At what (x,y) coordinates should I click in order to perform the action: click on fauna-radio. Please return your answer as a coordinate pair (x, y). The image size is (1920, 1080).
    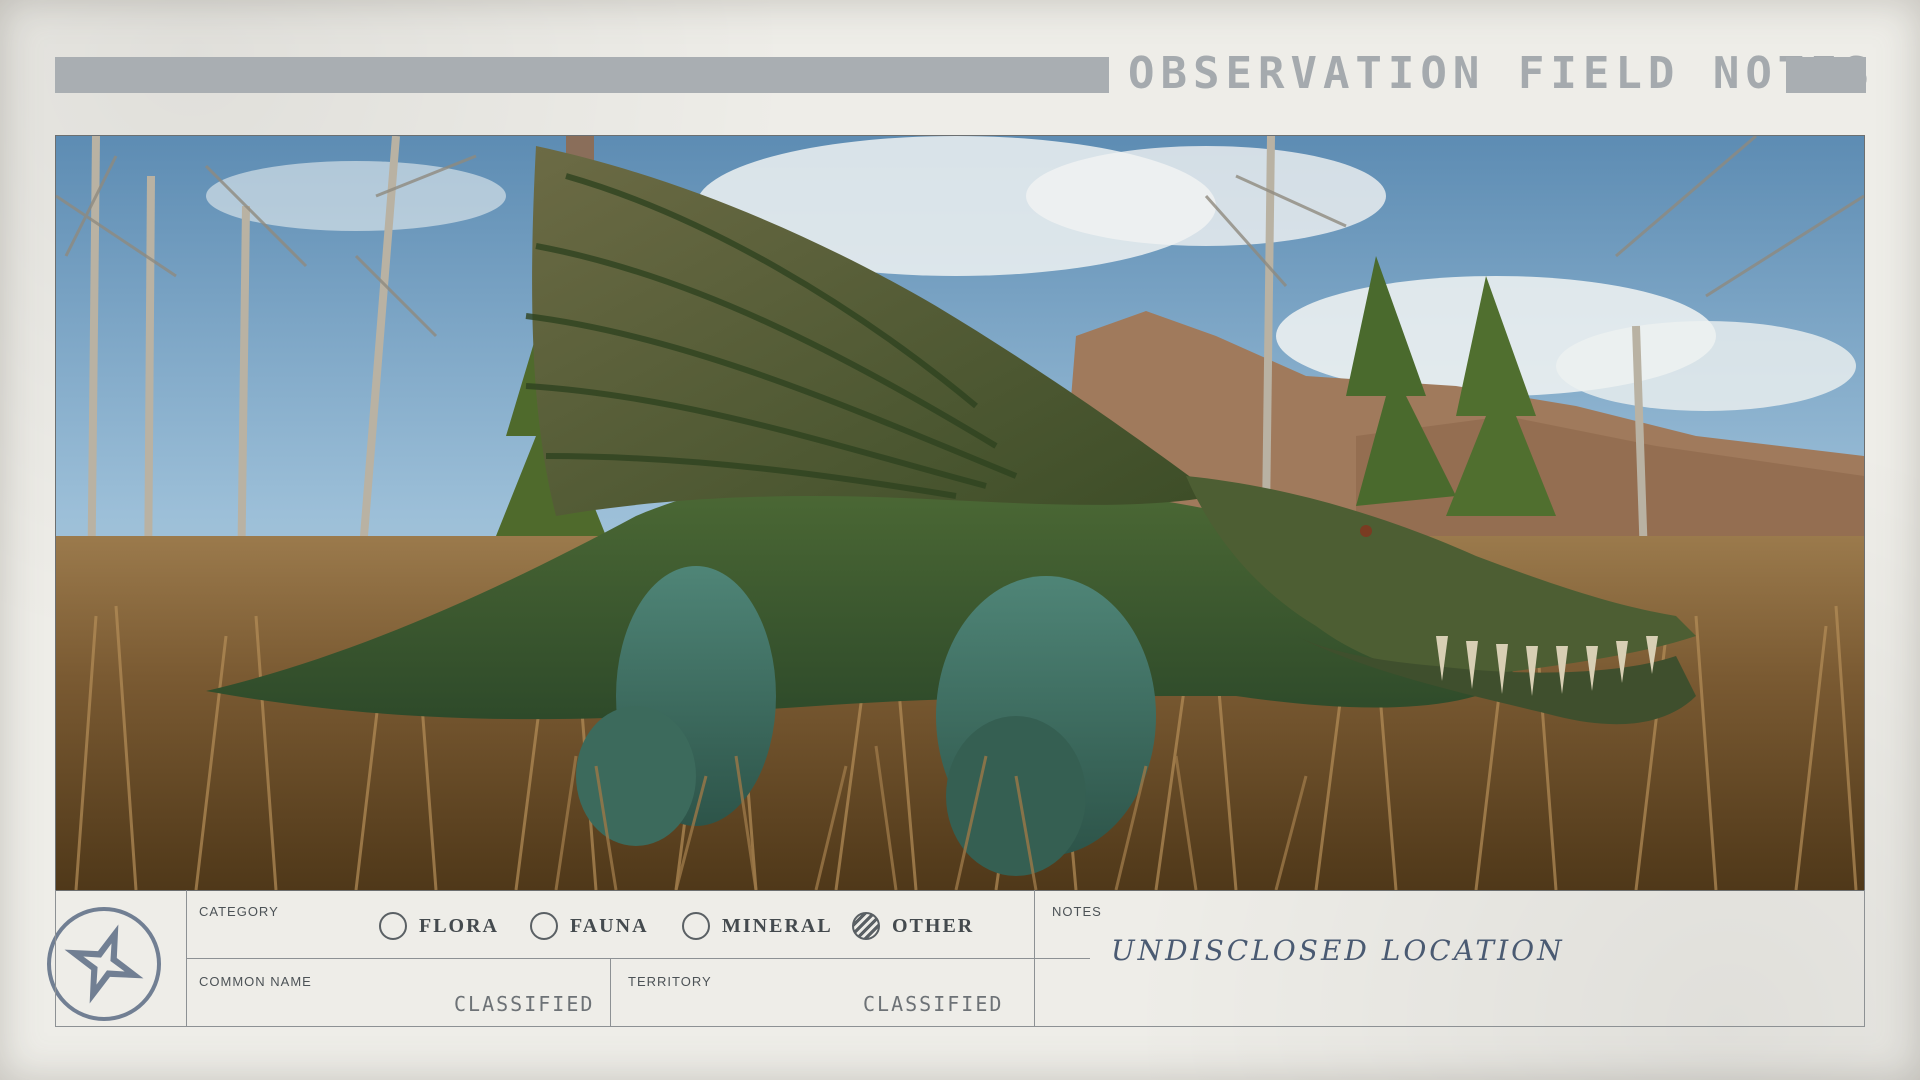
    Looking at the image, I should click on (544, 926).